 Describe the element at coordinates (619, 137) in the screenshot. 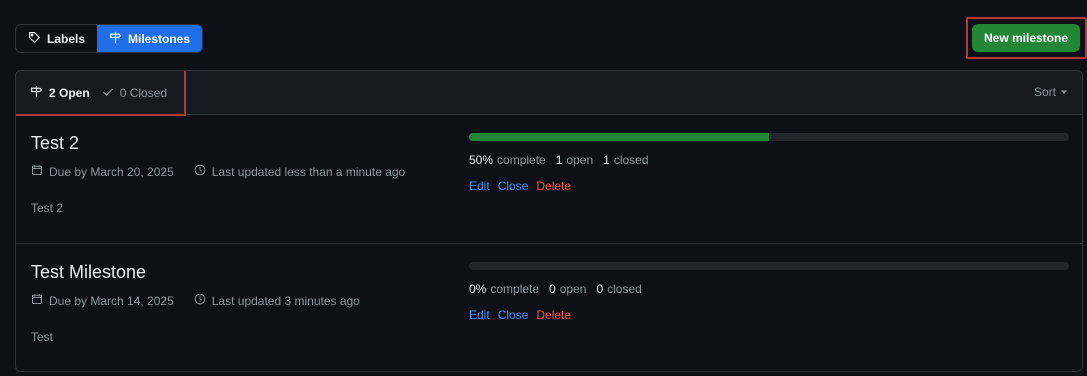

I see `progress-fill` at that location.